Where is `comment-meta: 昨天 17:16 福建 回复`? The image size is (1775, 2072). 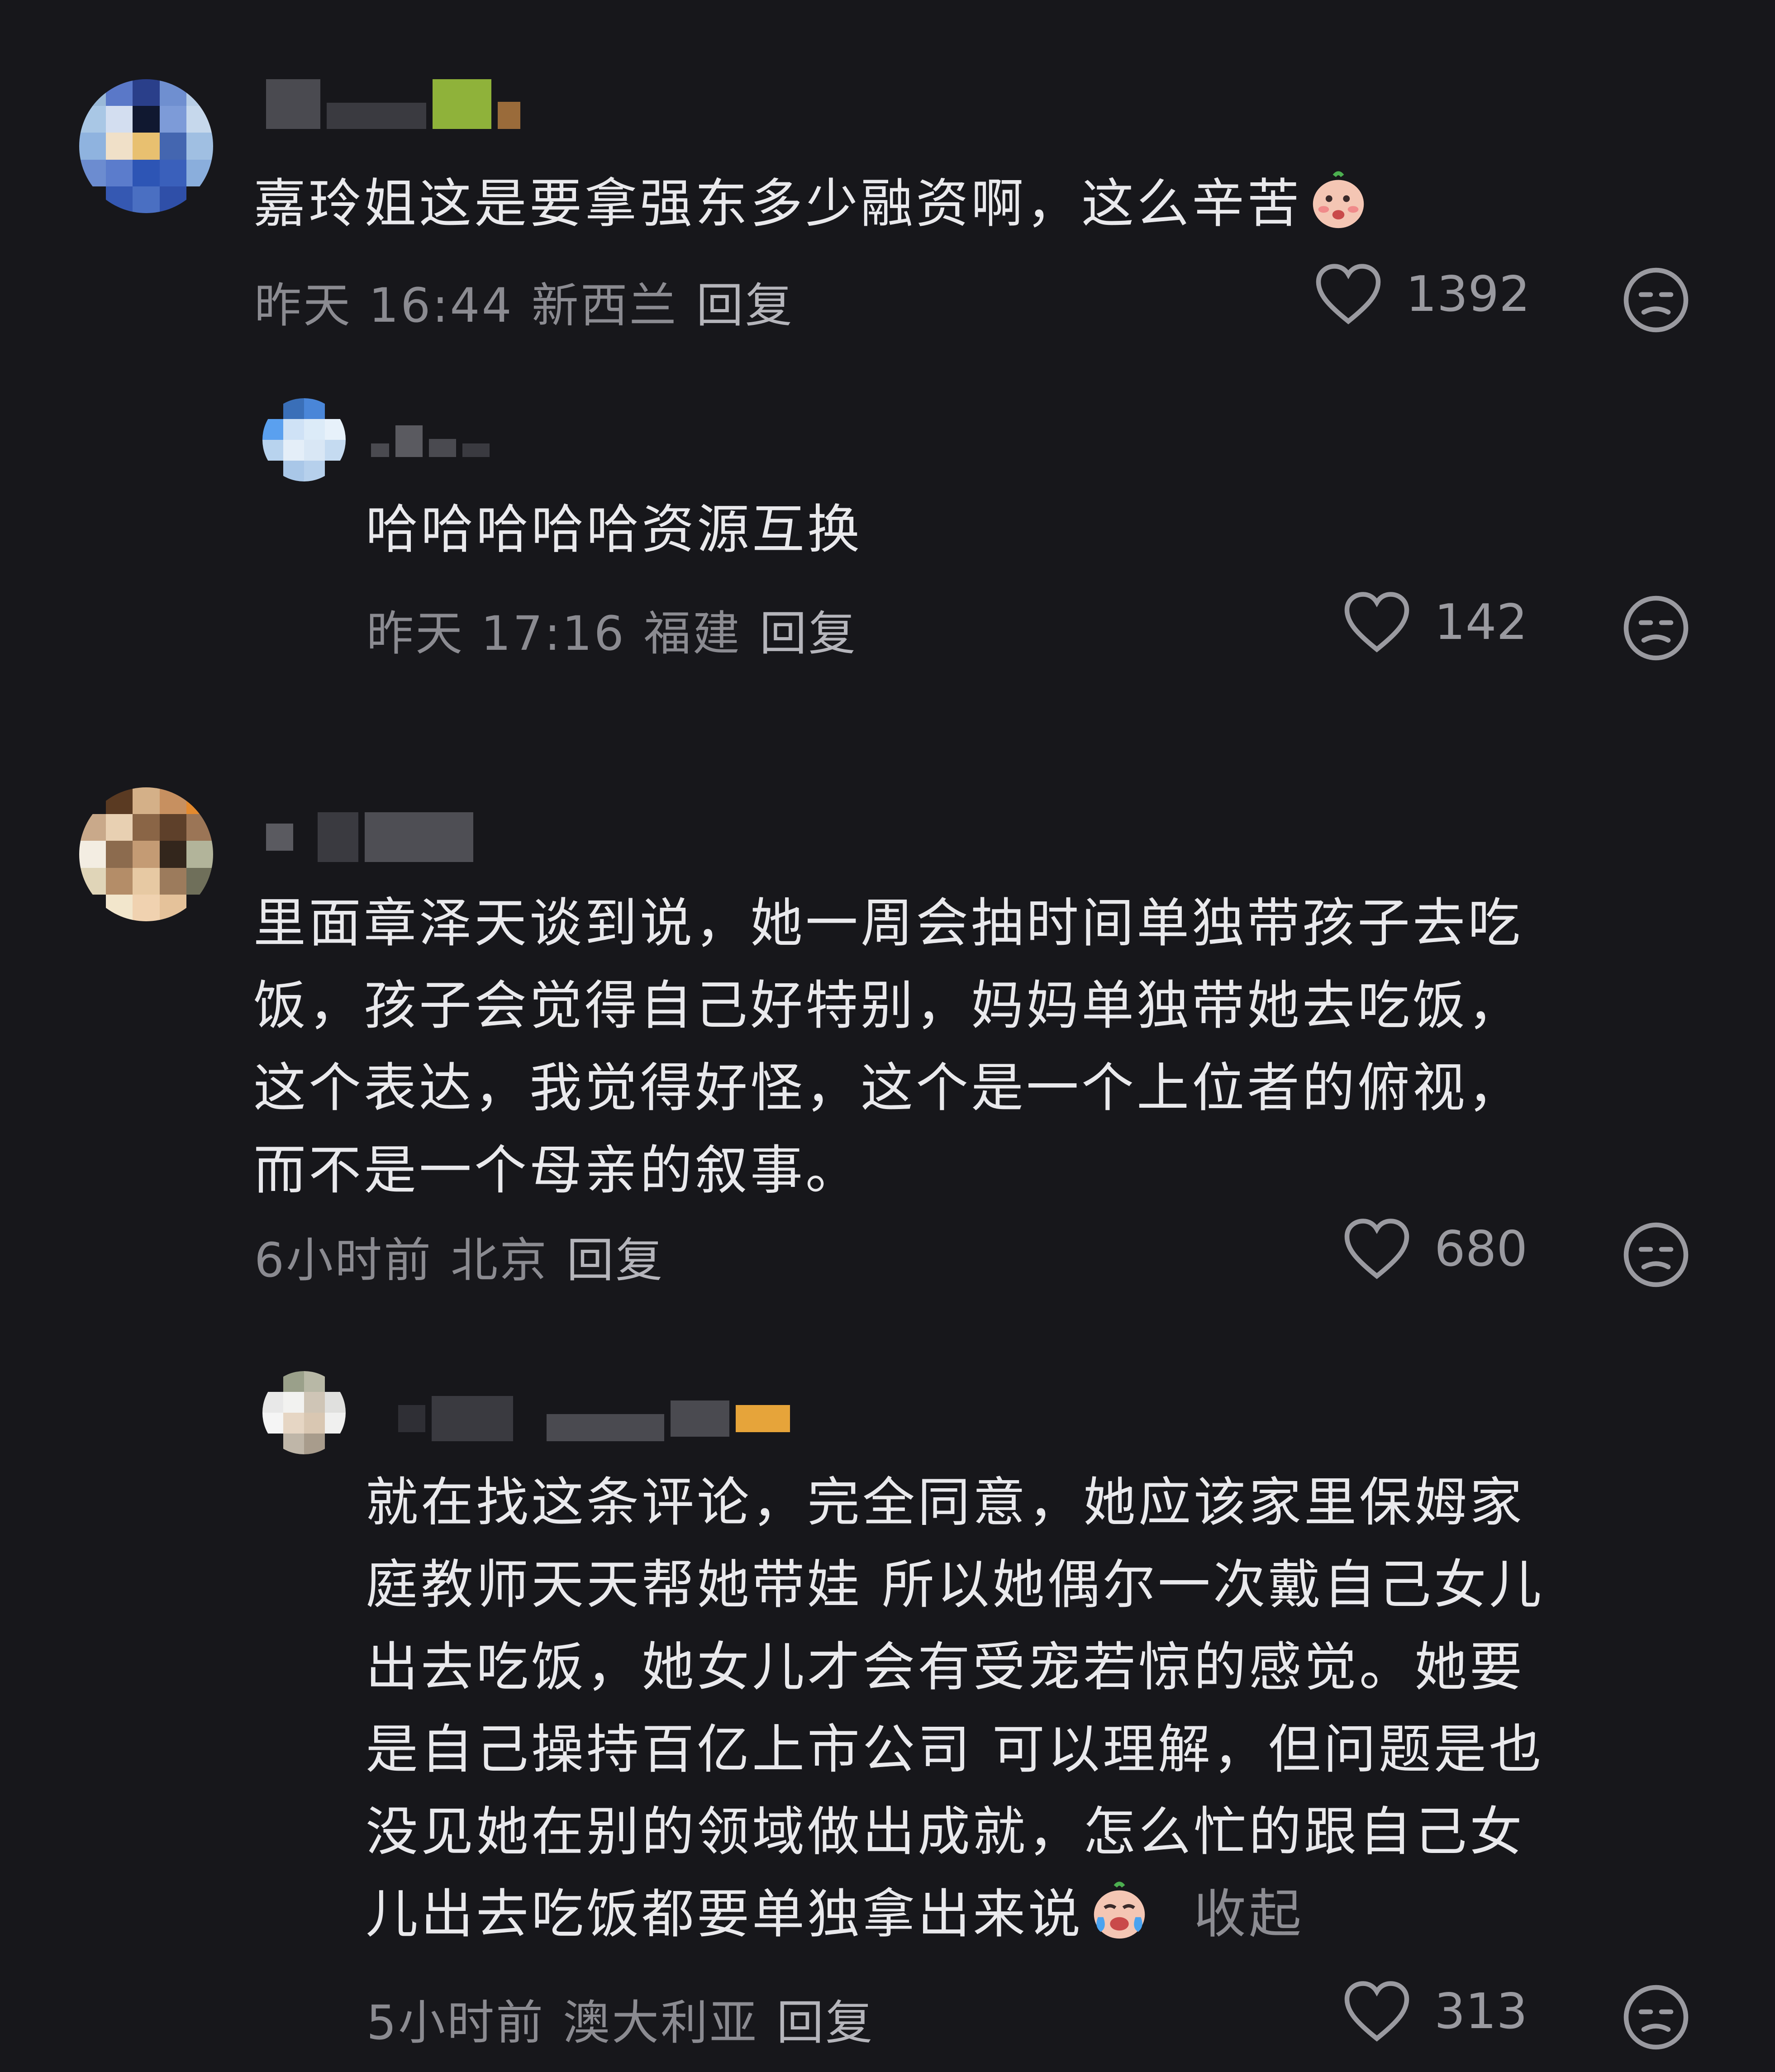 comment-meta: 昨天 17:16 福建 回复 is located at coordinates (611, 629).